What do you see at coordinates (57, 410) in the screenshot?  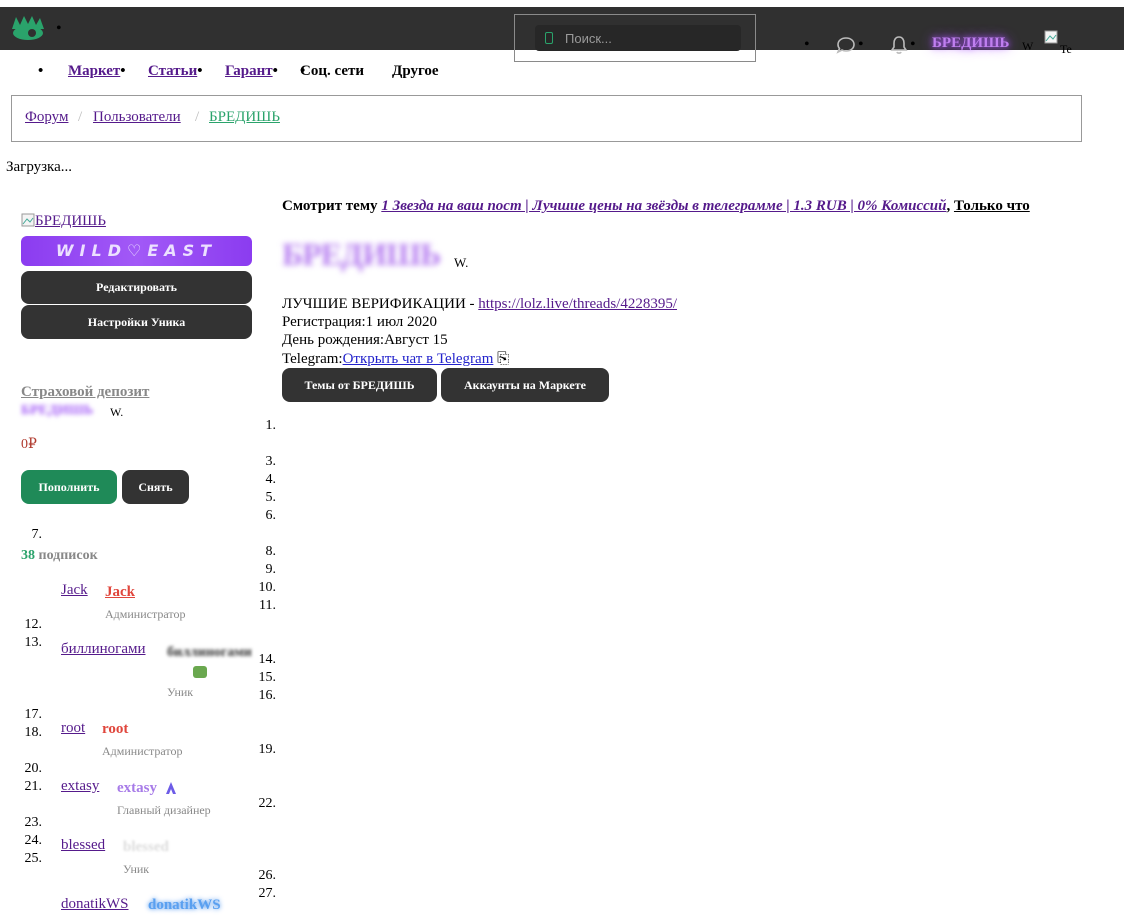 I see `deposit-username: БРЕДИШЬ` at bounding box center [57, 410].